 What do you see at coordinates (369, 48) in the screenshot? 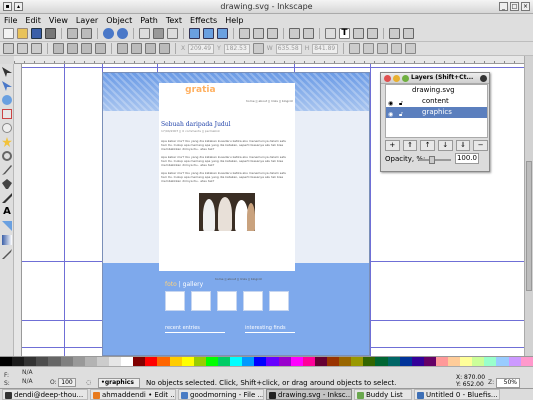
I see `scale-stroke-icon` at bounding box center [369, 48].